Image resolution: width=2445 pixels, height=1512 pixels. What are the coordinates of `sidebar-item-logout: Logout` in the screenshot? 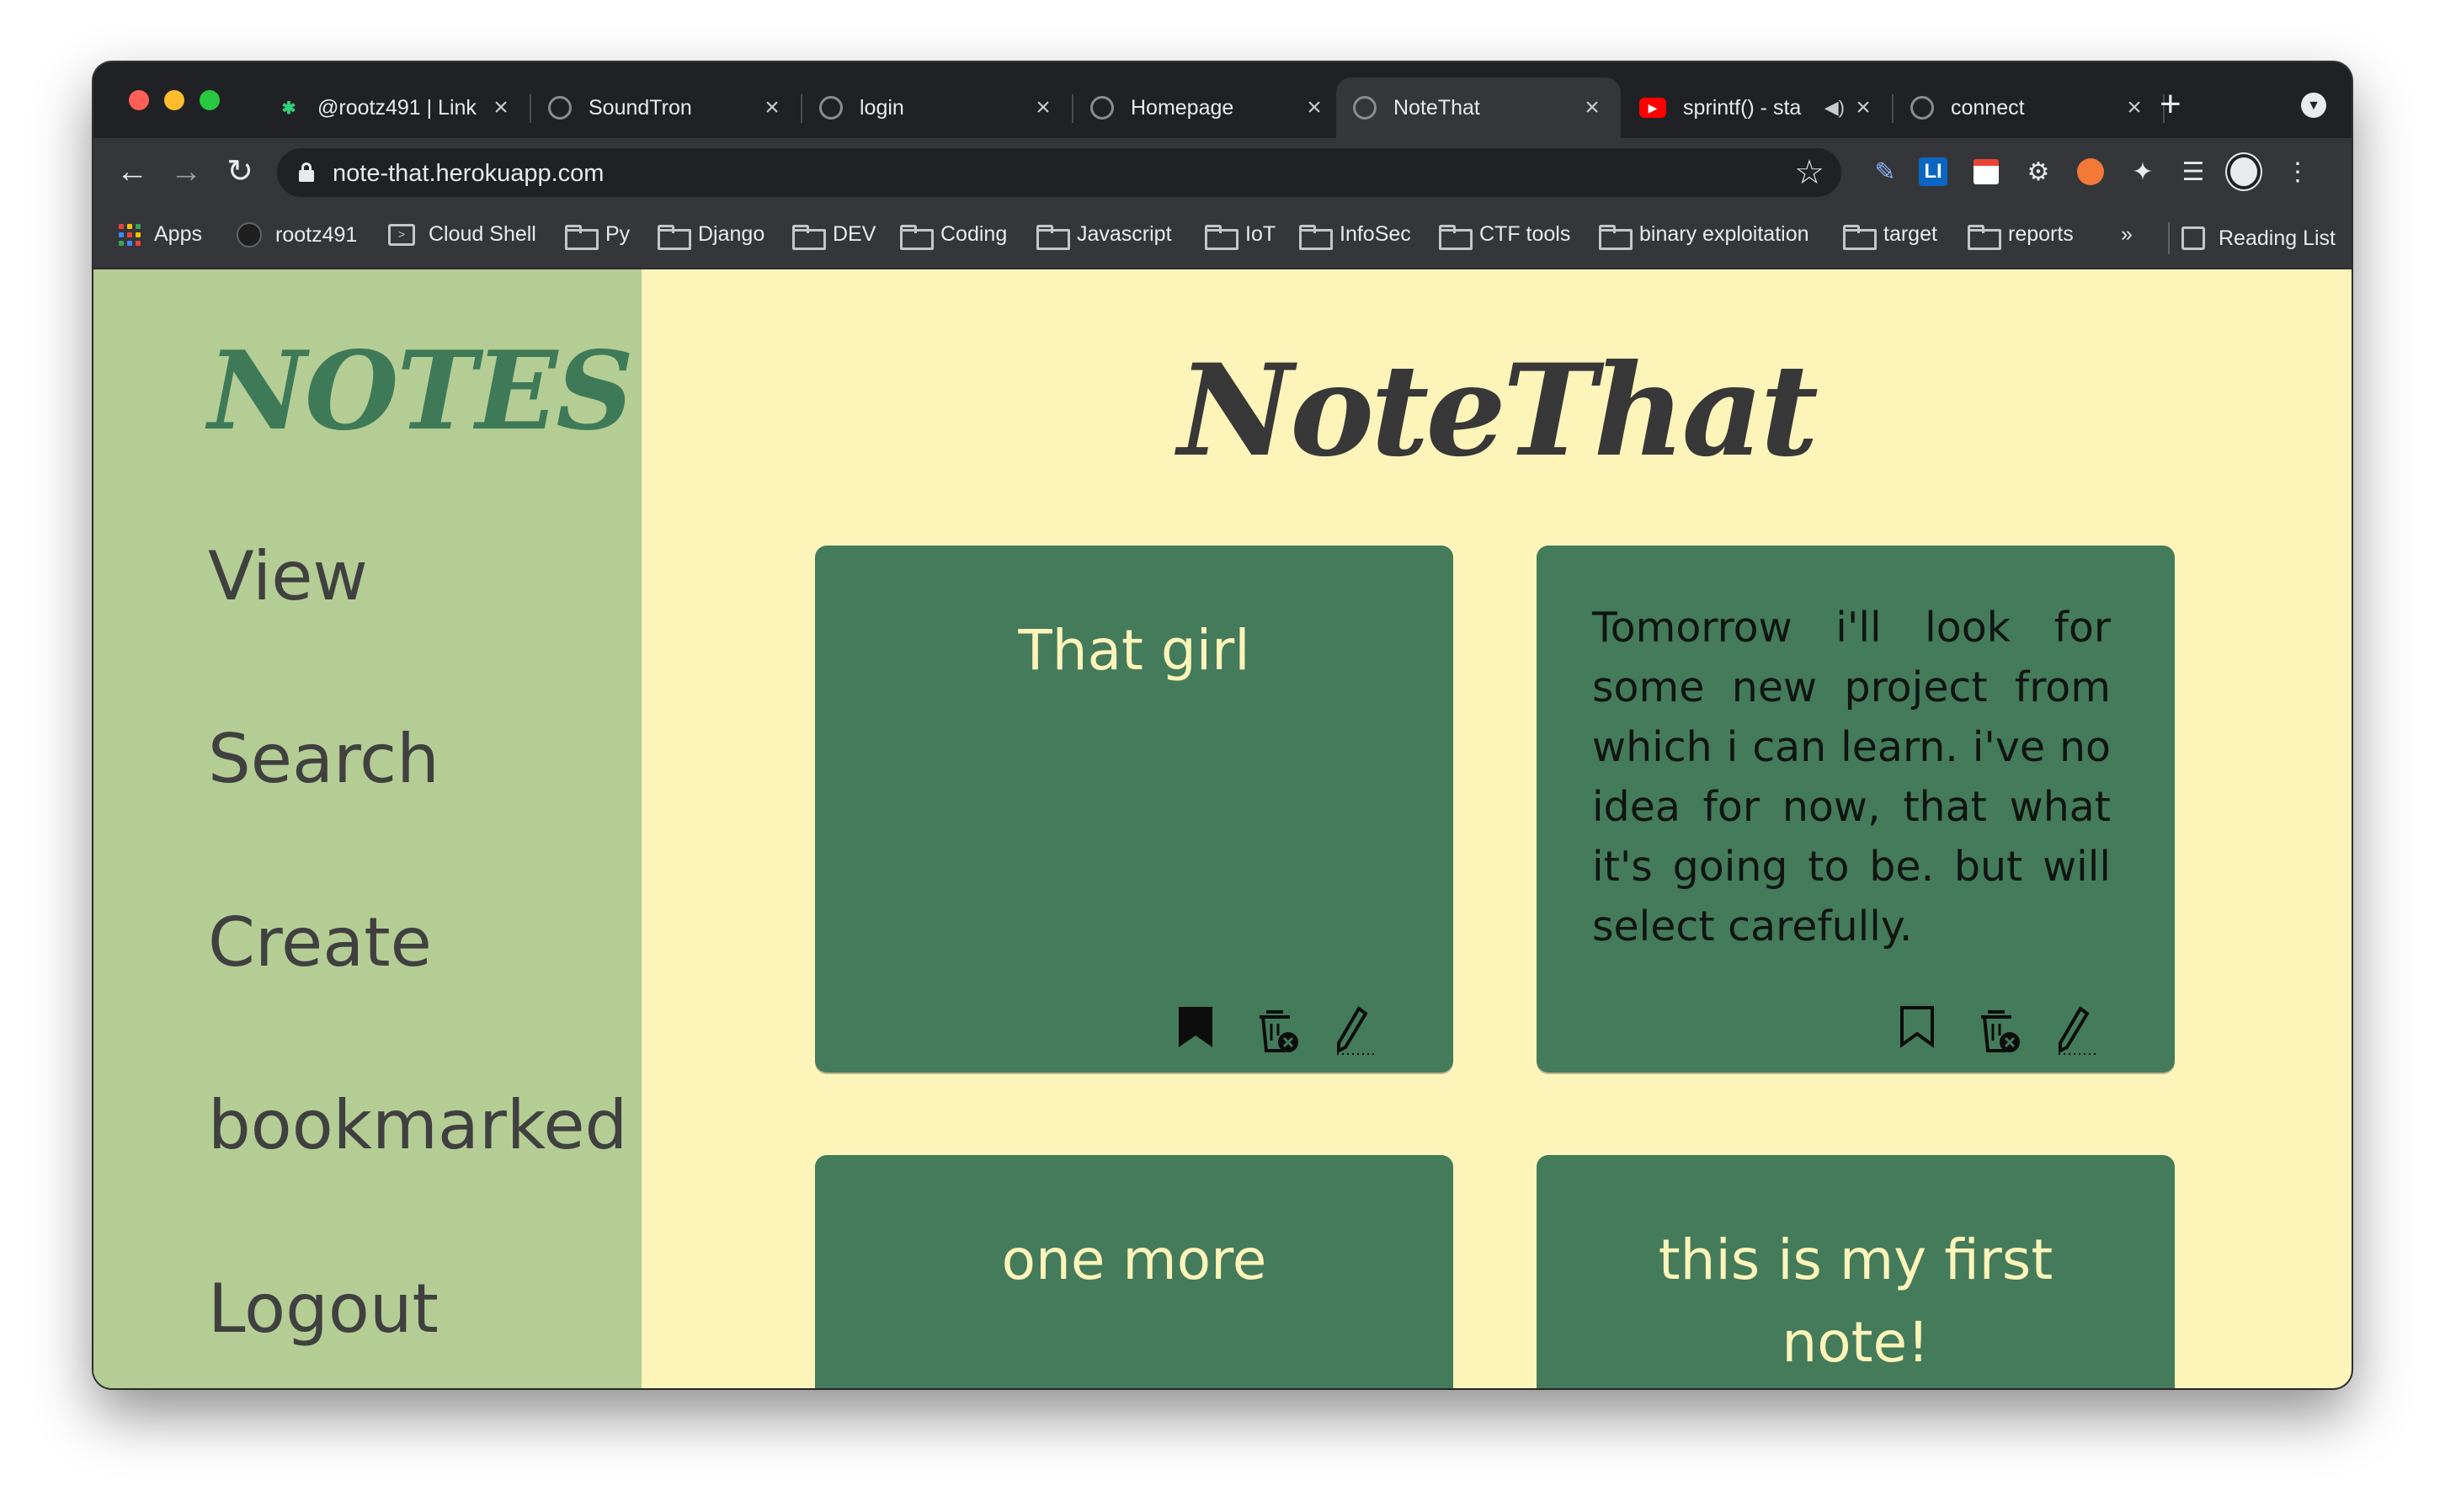 It's located at (323, 1309).